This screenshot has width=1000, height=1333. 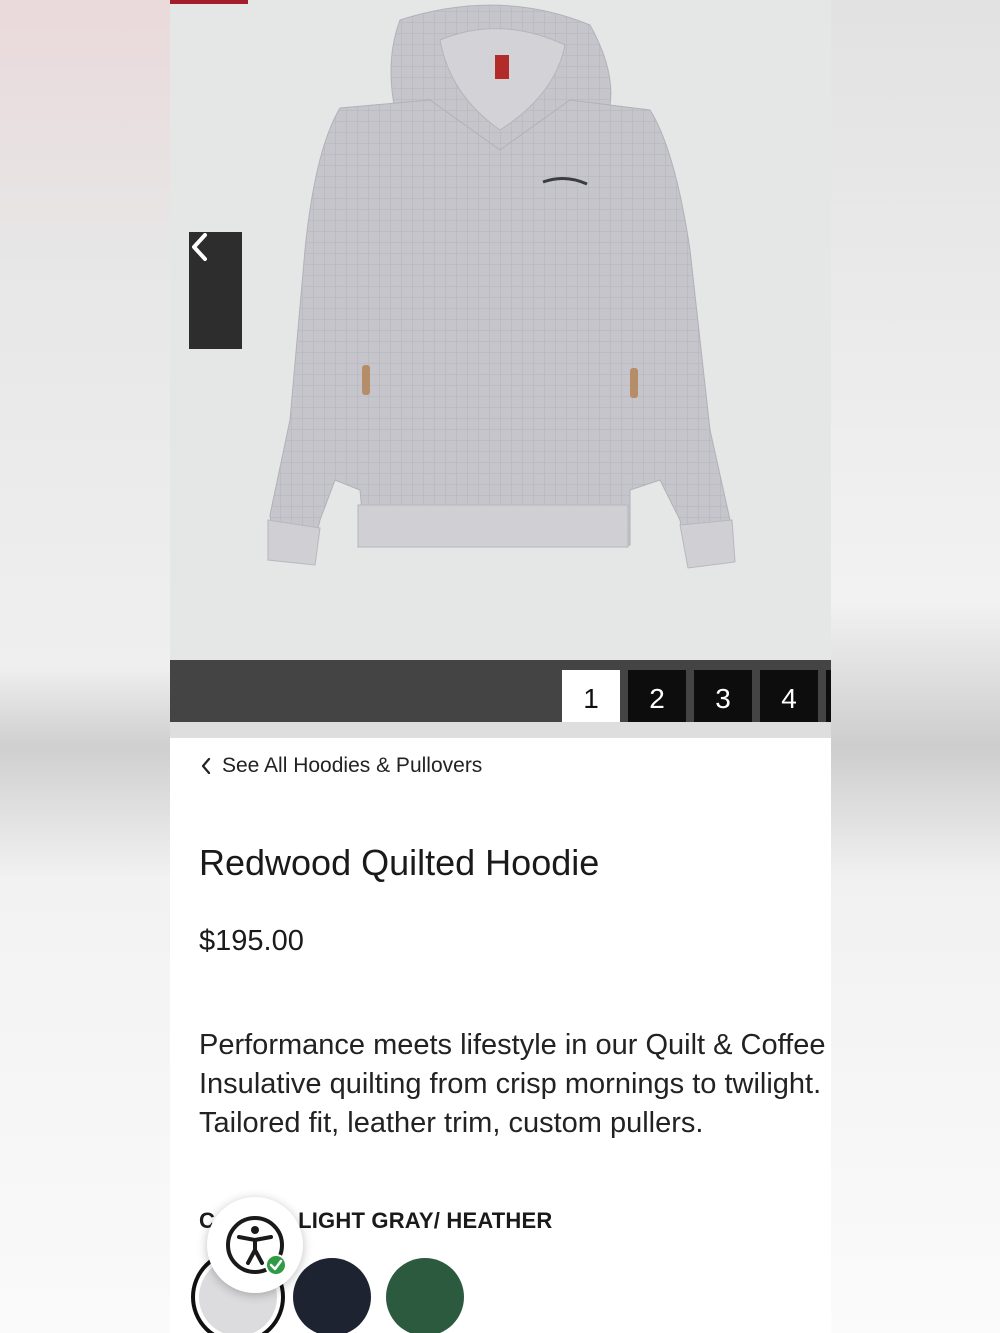 What do you see at coordinates (276, 1265) in the screenshot?
I see `checkmark-badge-icon` at bounding box center [276, 1265].